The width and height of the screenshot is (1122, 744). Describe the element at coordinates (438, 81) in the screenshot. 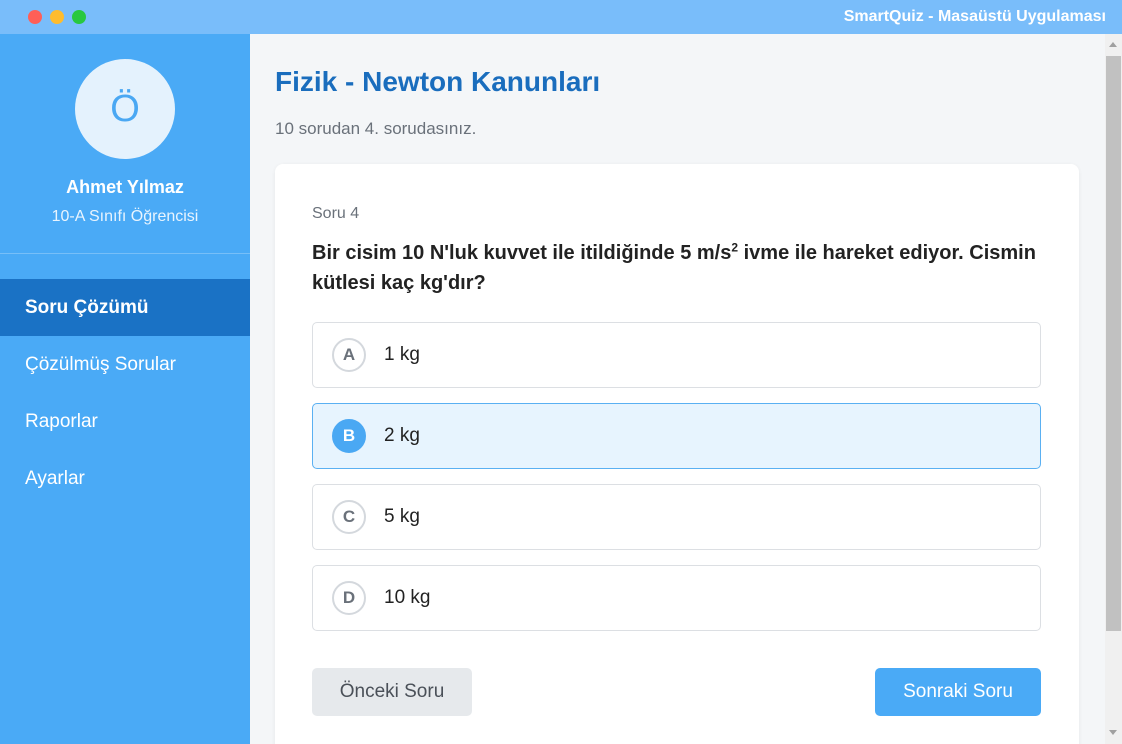

I see `page-title: Fizik - Newton Kanunları` at that location.